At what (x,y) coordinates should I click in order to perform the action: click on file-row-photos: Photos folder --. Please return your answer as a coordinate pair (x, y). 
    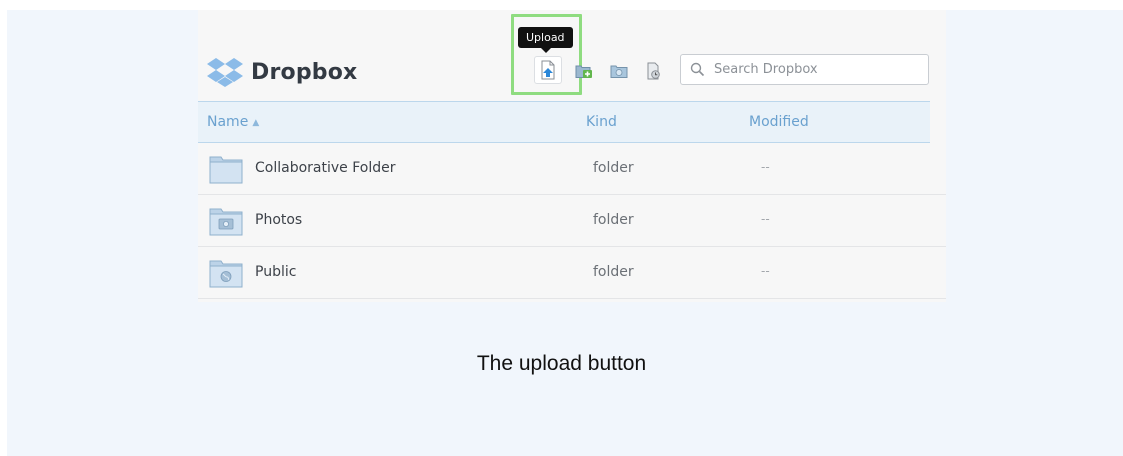
    Looking at the image, I should click on (572, 221).